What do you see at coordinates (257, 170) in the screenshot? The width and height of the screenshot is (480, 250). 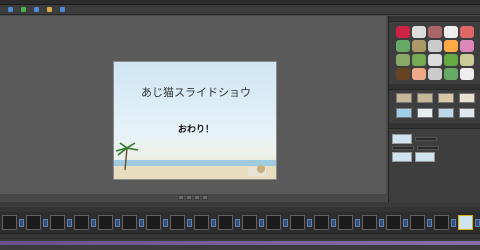 I see `cat-icon` at bounding box center [257, 170].